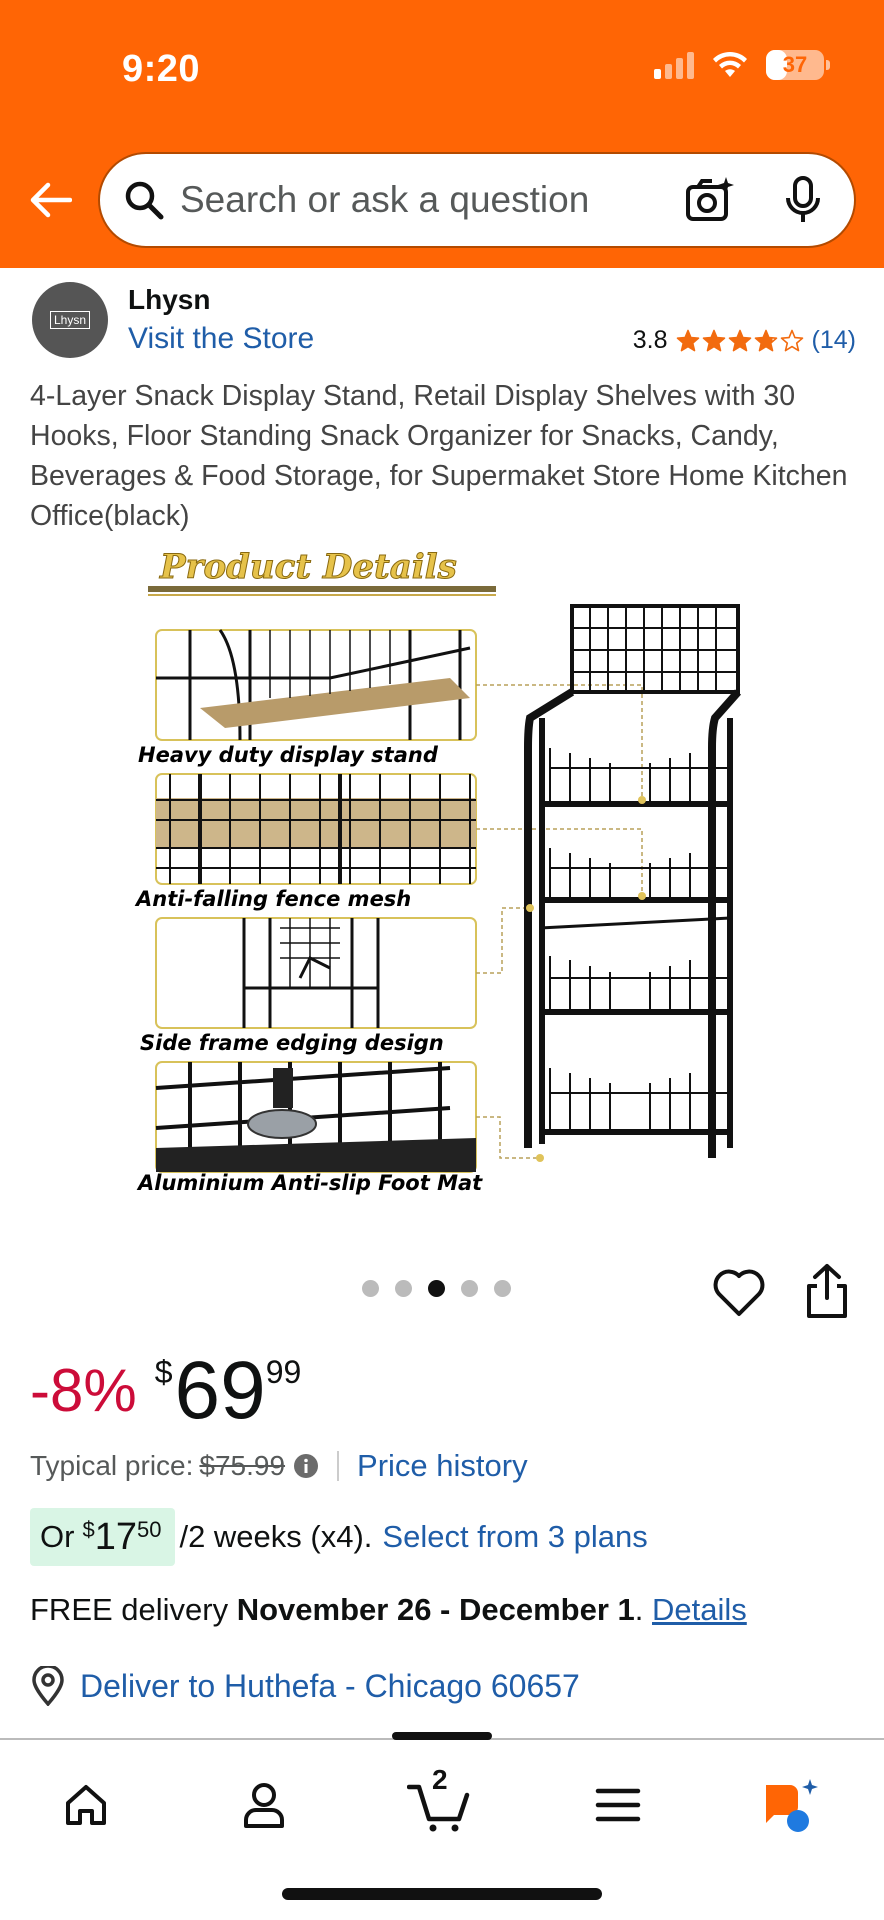 The image size is (884, 1920). I want to click on delivery-dates: November 26 - December 1, so click(435, 1609).